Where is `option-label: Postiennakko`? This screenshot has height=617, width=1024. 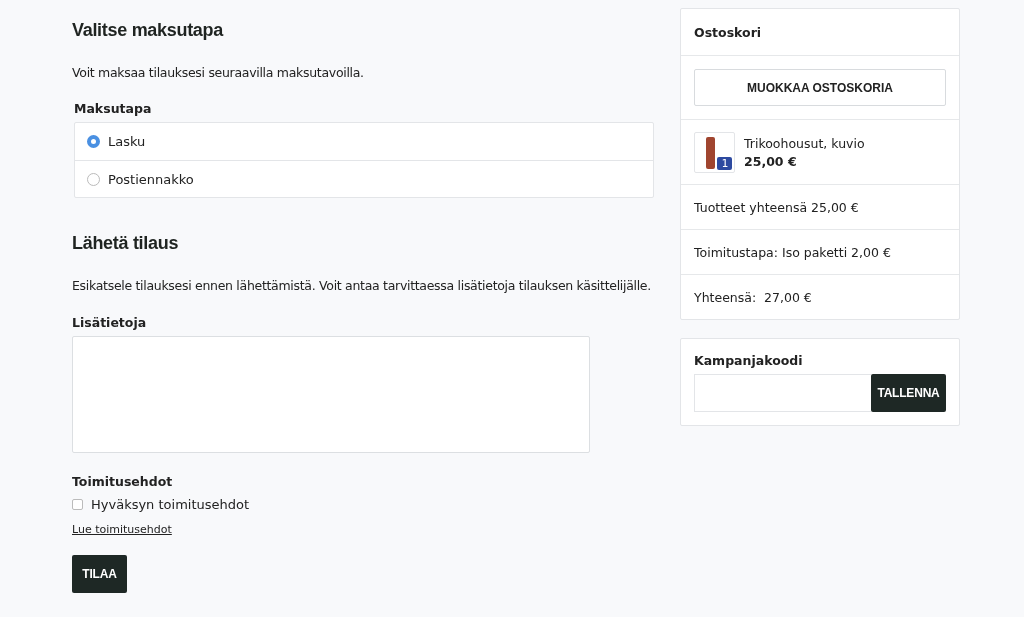 option-label: Postiennakko is located at coordinates (151, 179).